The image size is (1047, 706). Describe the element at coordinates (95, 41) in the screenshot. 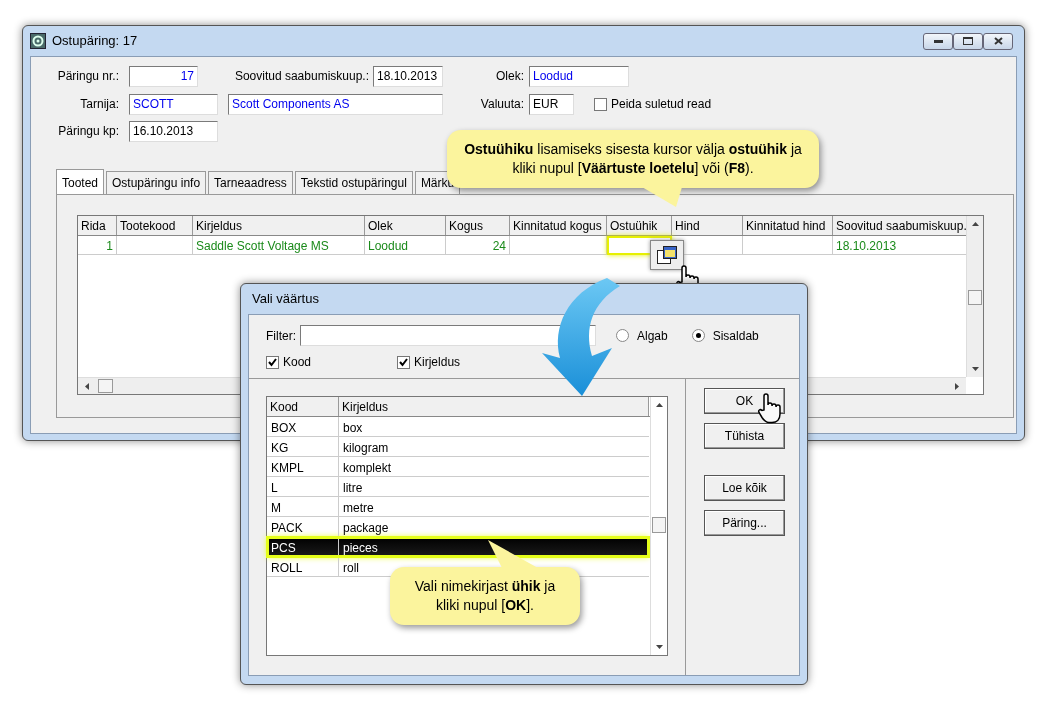

I see `window-title: Ostupäring: 17` at that location.